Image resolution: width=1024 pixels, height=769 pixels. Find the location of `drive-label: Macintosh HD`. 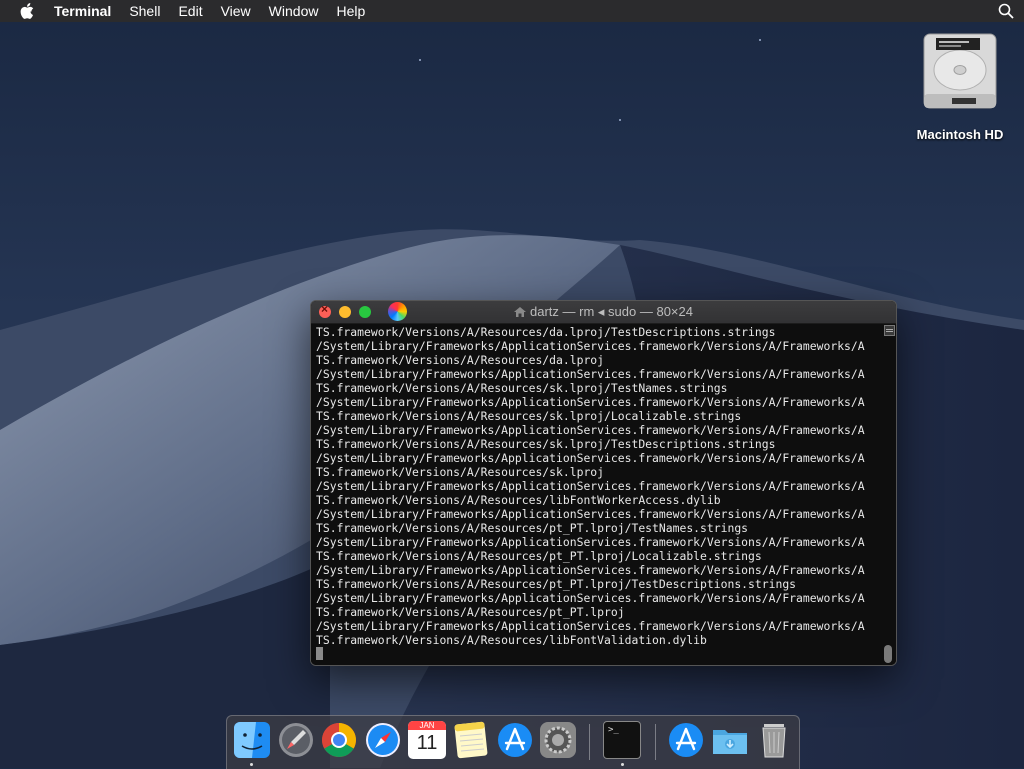

drive-label: Macintosh HD is located at coordinates (960, 134).